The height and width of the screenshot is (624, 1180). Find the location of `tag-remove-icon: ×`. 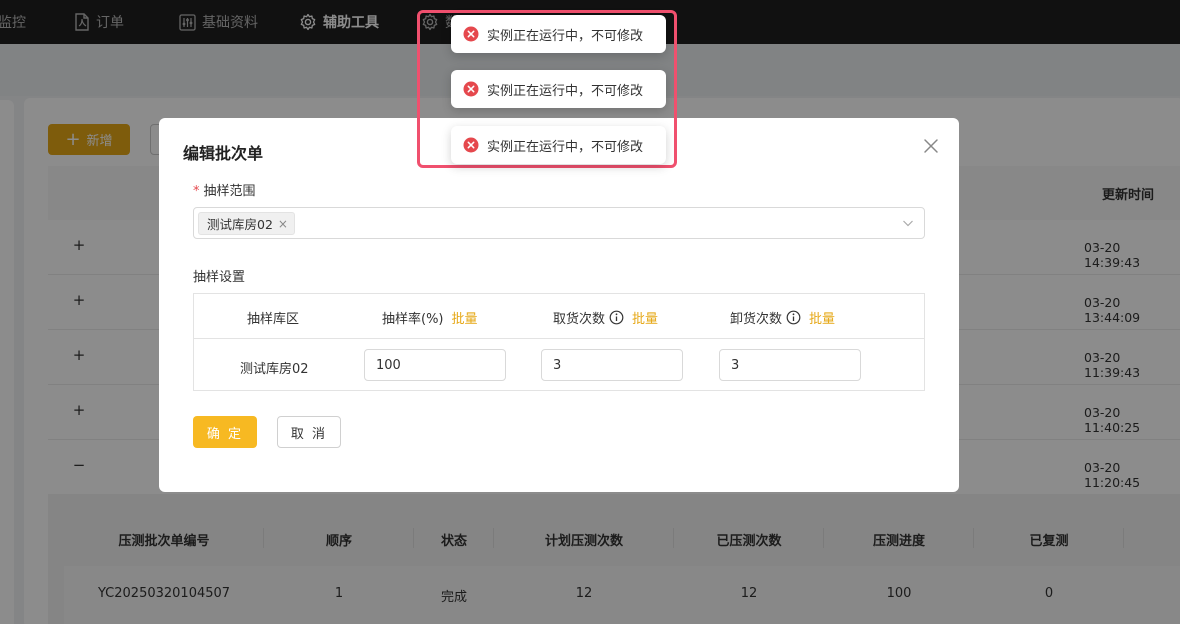

tag-remove-icon: × is located at coordinates (283, 224).